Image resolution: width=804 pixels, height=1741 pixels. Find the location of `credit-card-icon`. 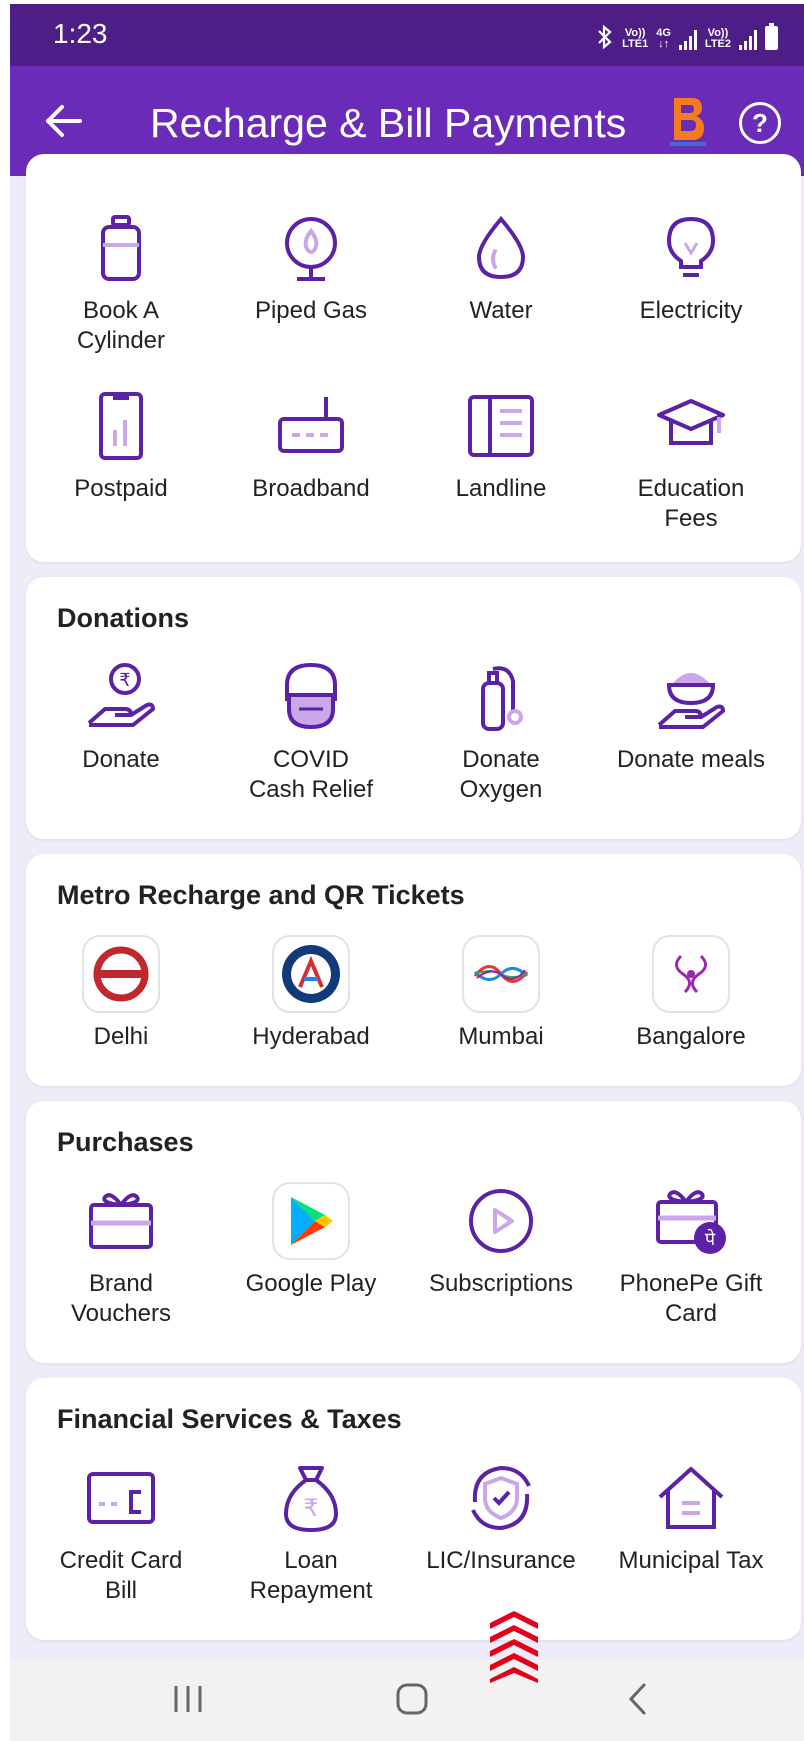

credit-card-icon is located at coordinates (121, 1498).